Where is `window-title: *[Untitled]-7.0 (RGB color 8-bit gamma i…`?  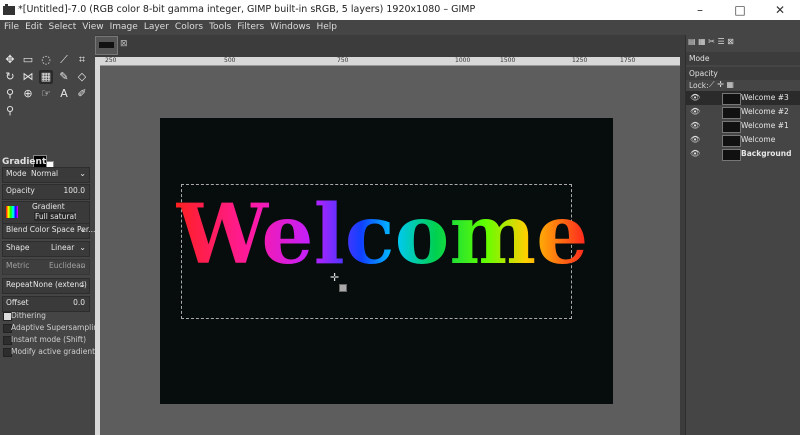 window-title: *[Untitled]-7.0 (RGB color 8-bit gamma i… is located at coordinates (247, 9).